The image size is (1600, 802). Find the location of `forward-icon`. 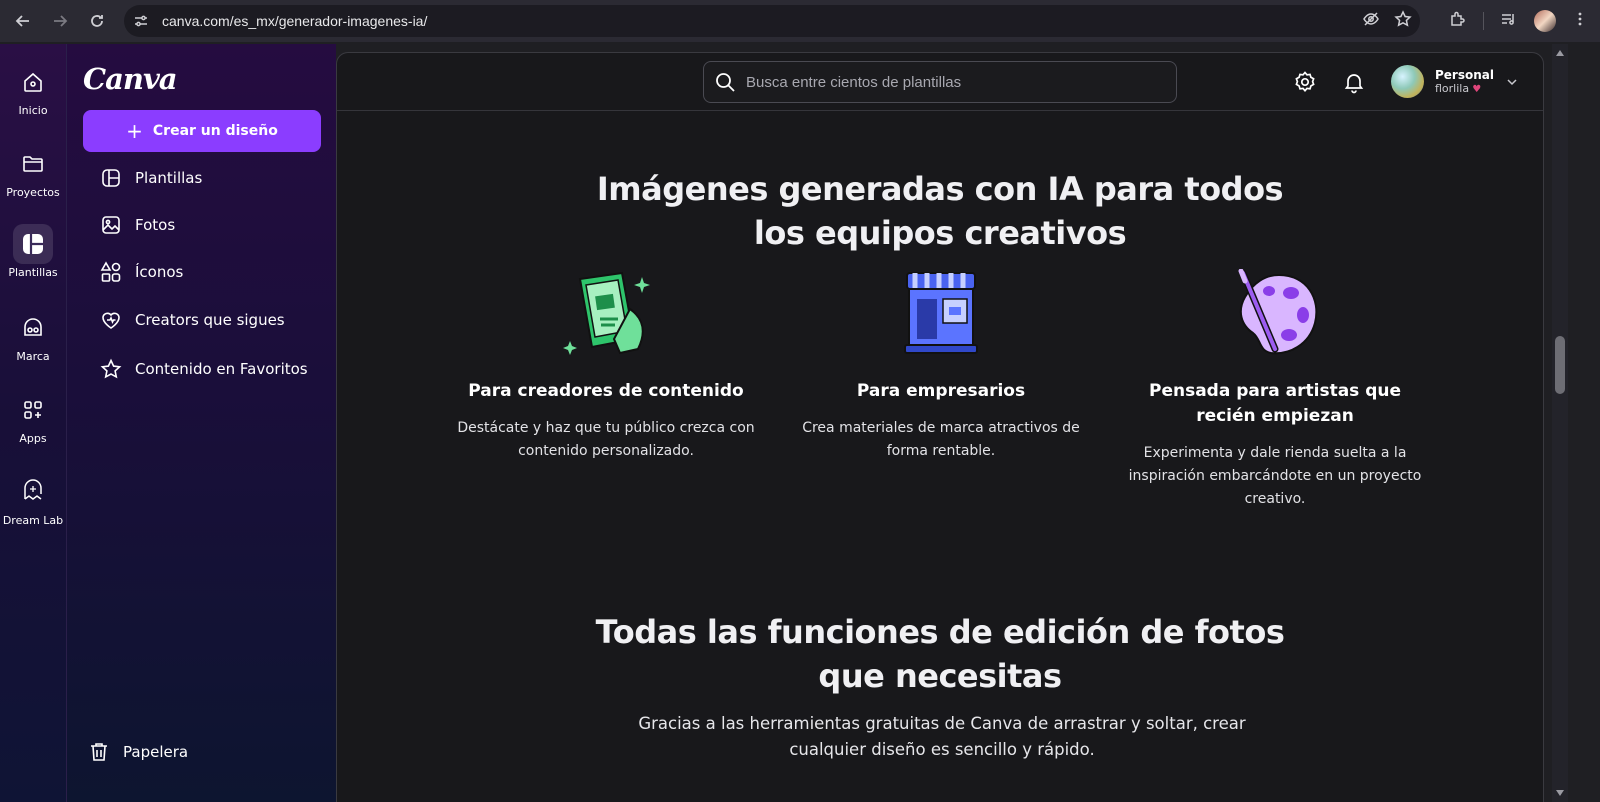

forward-icon is located at coordinates (60, 21).